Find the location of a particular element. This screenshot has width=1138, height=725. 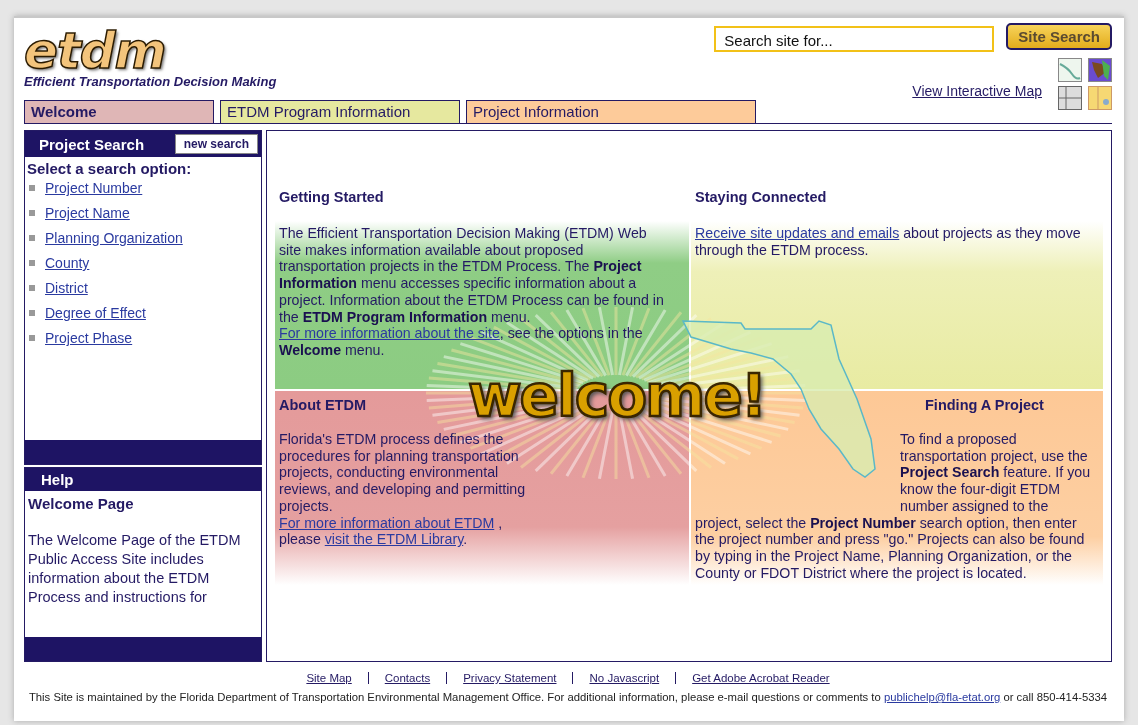

search-option-link: County is located at coordinates (67, 263).